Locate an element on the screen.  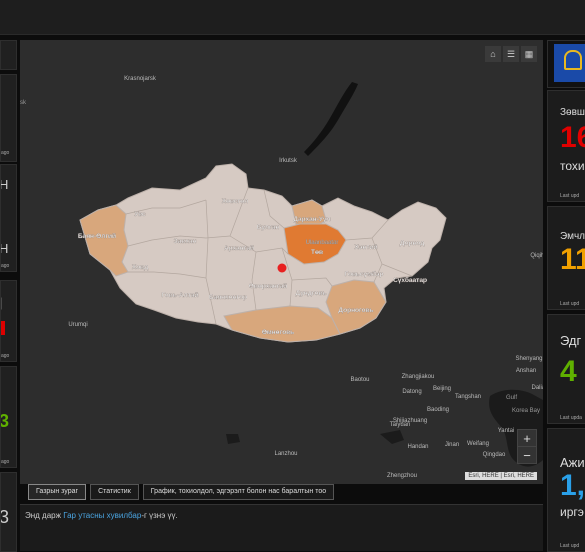
city-label: Shenyang is located at coordinates (528, 359).